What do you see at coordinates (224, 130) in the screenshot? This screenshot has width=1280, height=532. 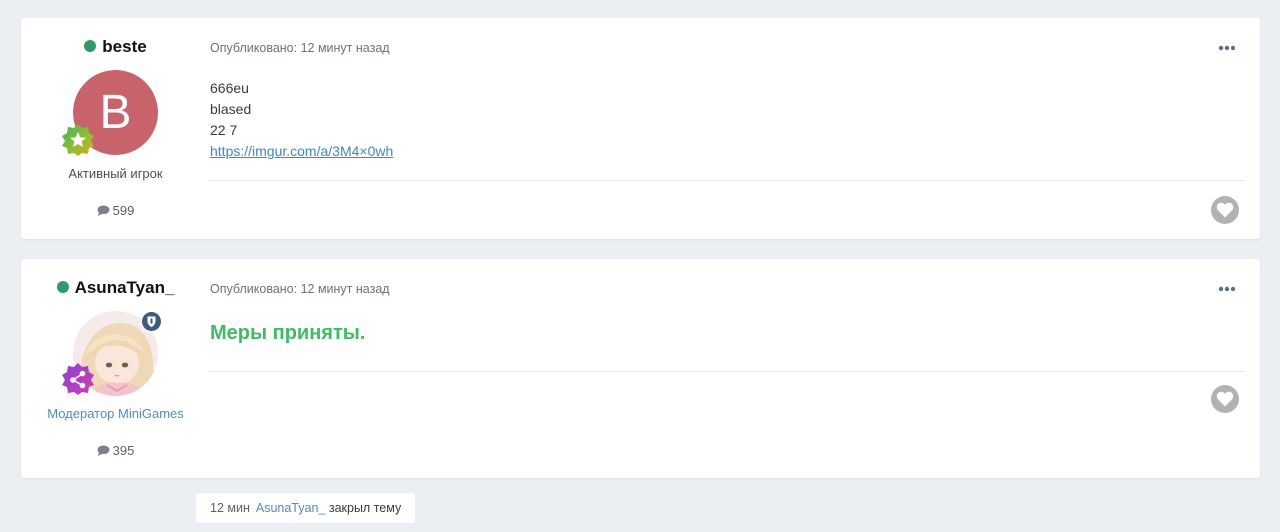 I see `content-line: 22 7` at bounding box center [224, 130].